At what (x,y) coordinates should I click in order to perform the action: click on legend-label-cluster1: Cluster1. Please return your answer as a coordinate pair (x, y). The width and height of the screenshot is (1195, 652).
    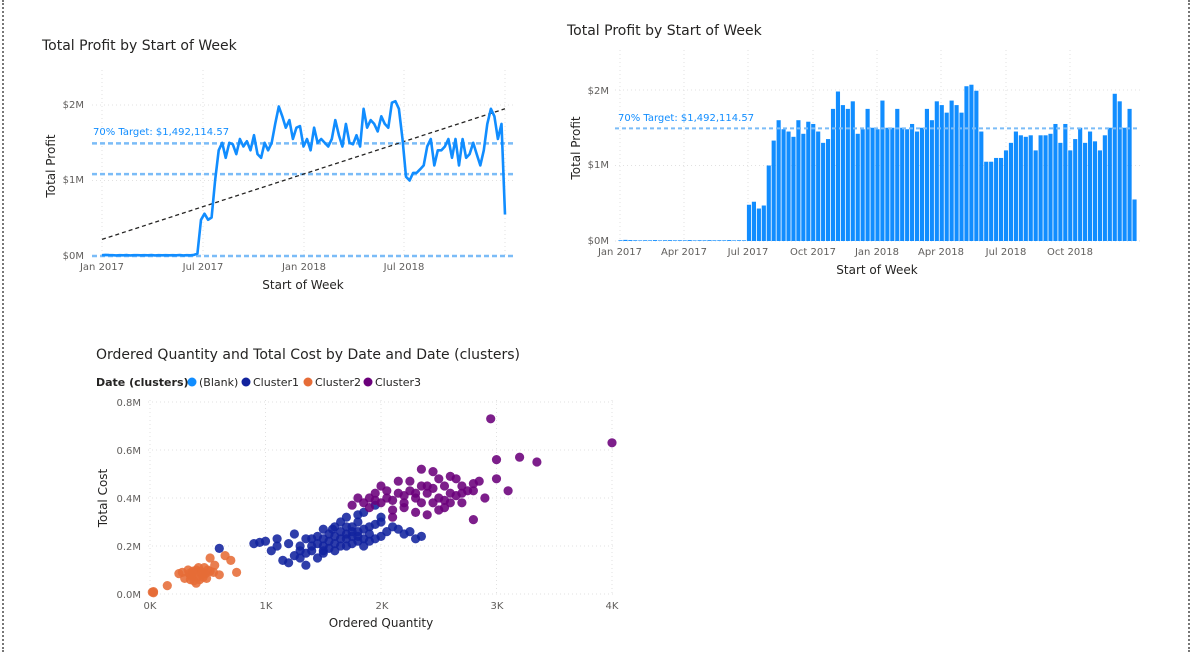
    Looking at the image, I should click on (276, 382).